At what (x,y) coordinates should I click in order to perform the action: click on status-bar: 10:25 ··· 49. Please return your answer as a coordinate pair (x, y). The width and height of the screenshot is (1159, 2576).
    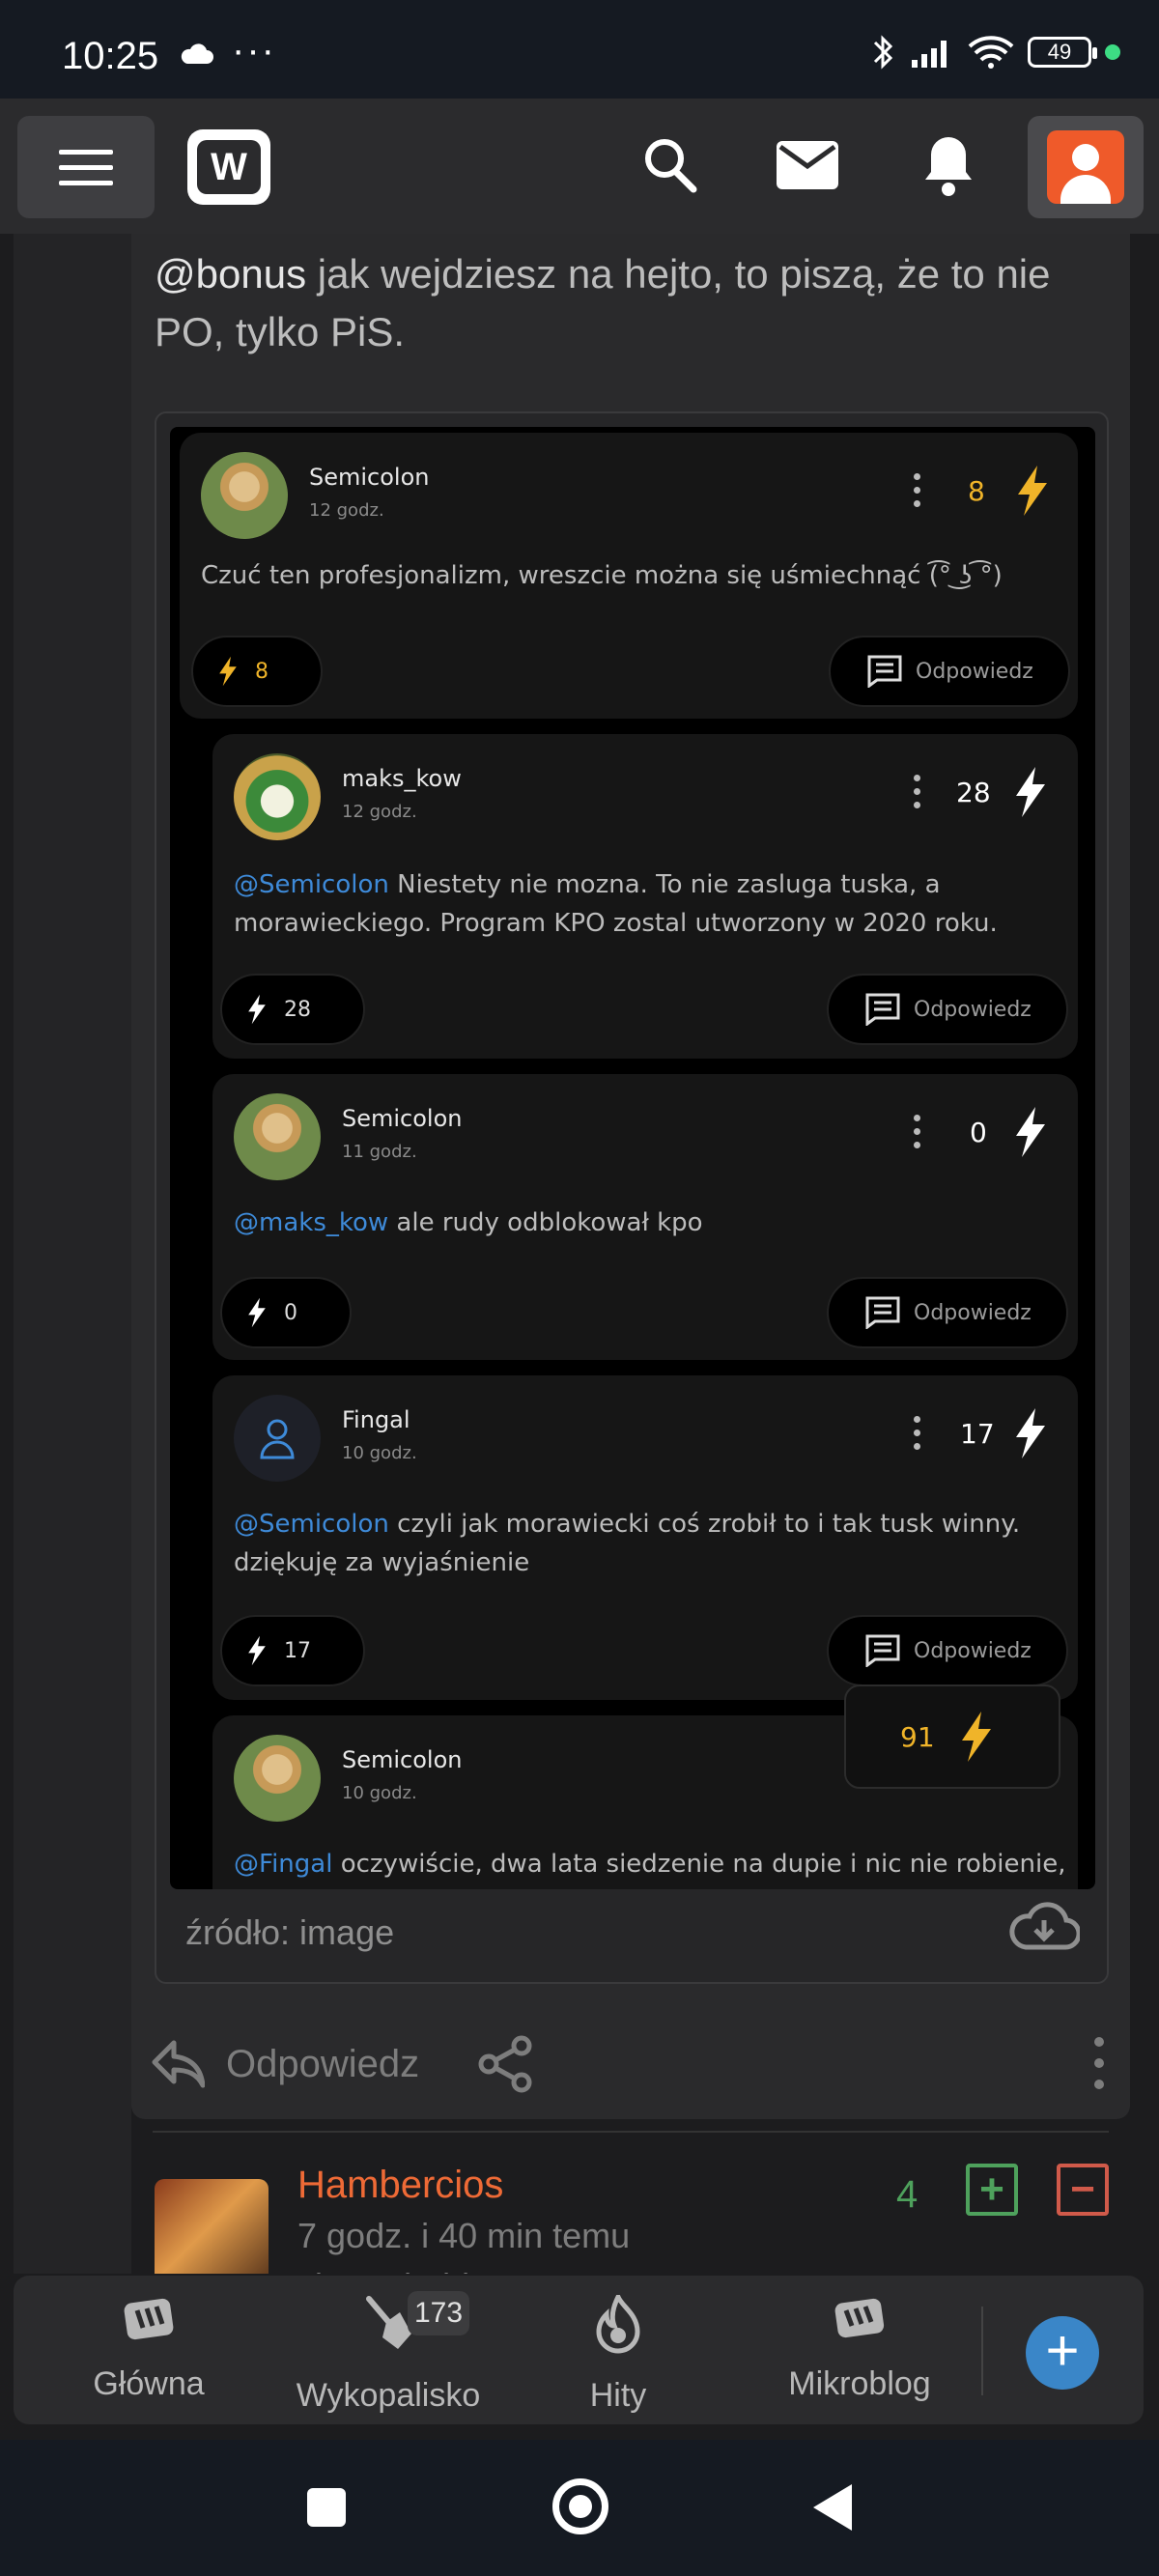
    Looking at the image, I should click on (579, 49).